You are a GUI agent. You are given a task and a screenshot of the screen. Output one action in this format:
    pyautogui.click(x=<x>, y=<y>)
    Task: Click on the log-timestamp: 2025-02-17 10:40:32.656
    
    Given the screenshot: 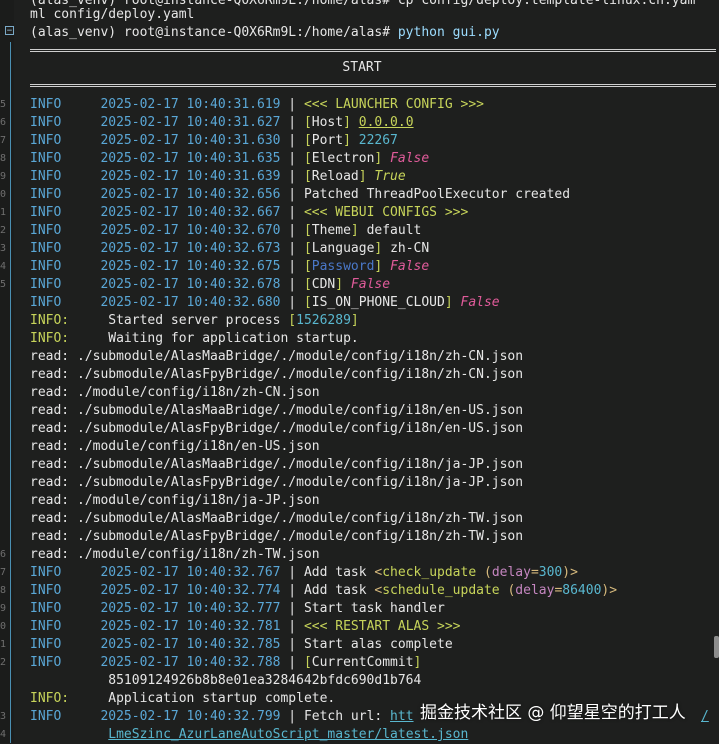 What is the action you would take?
    pyautogui.click(x=190, y=194)
    